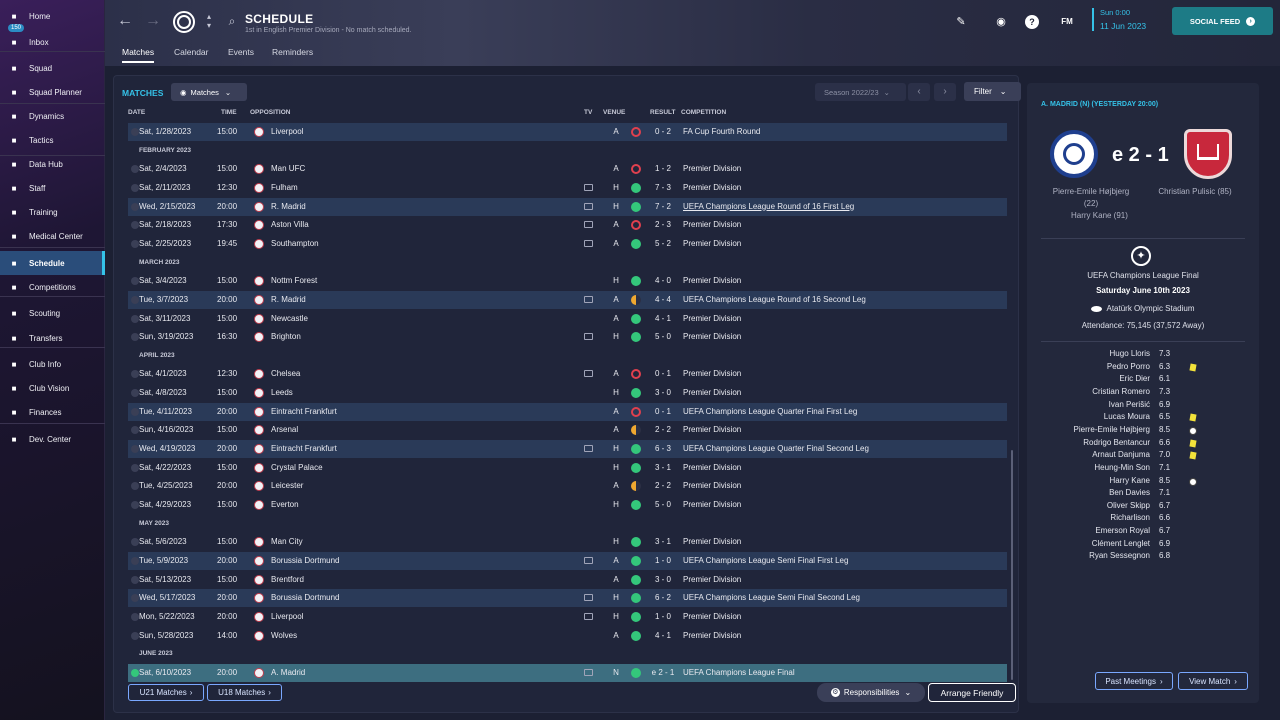  I want to click on sidebar-item-finances: ■ Finances, so click(52, 412).